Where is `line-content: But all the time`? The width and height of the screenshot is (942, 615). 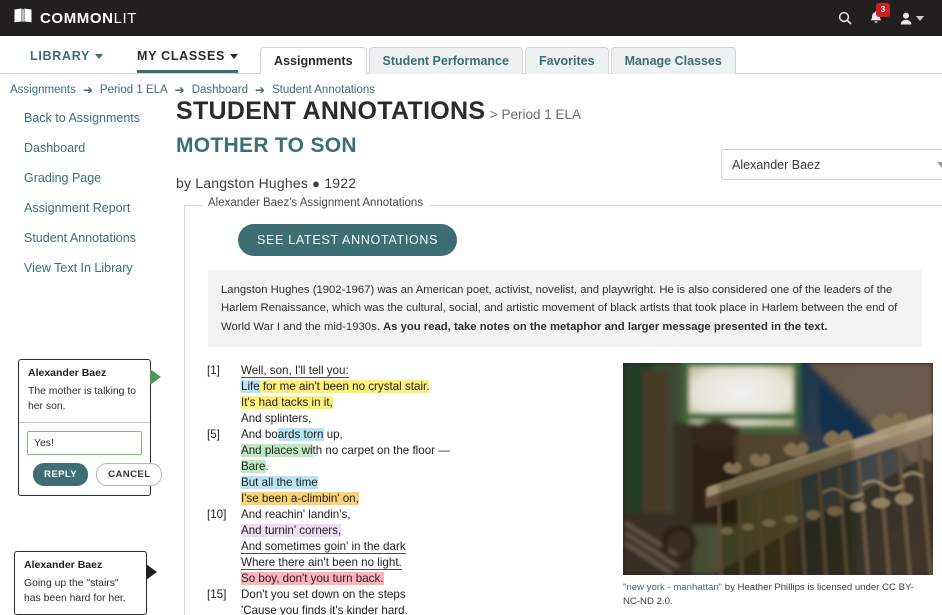 line-content: But all the time is located at coordinates (279, 483).